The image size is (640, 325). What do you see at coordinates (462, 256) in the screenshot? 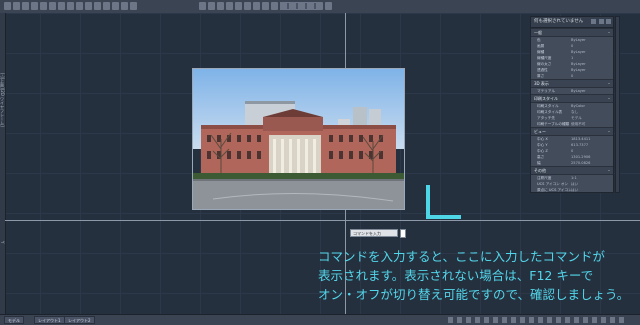
I see `caption-line-1: コマンドを入力すると、ここに入力したコマンドが` at bounding box center [462, 256].